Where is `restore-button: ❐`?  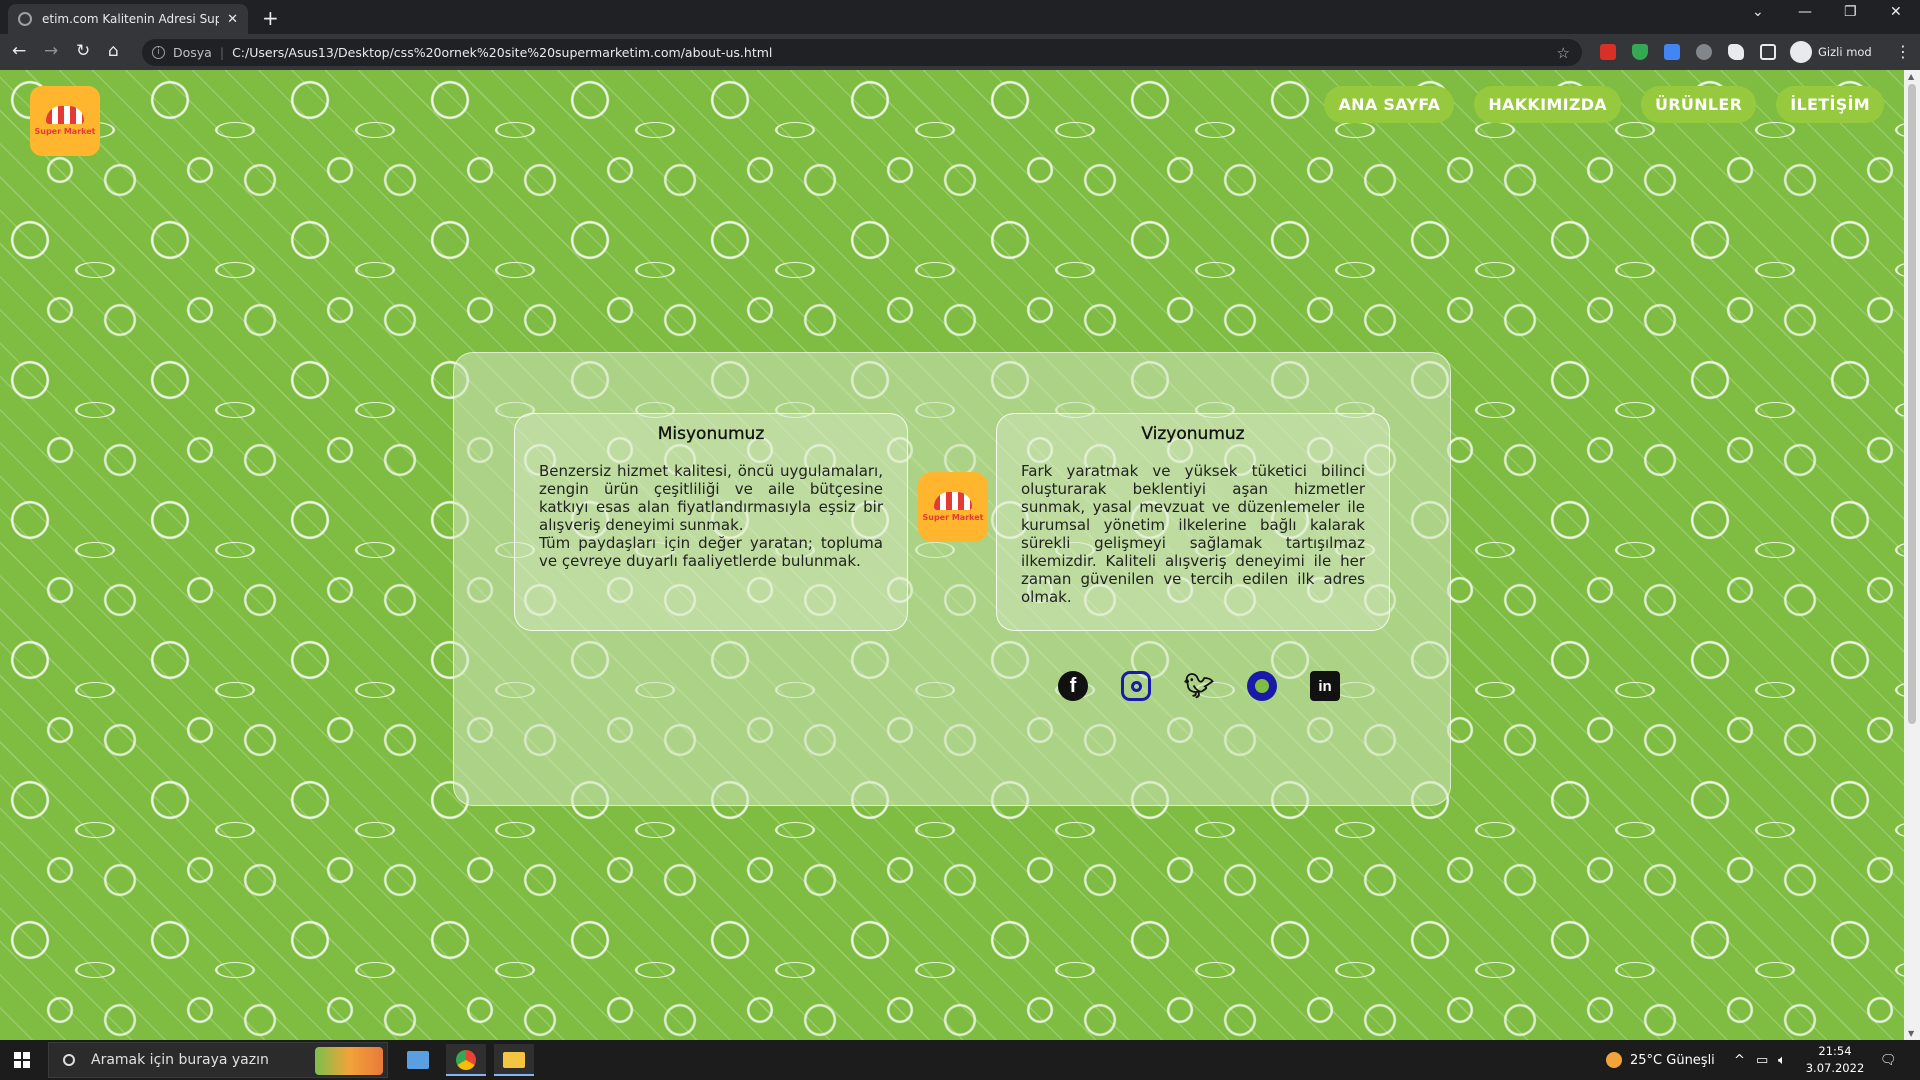
restore-button: ❐ is located at coordinates (1850, 12).